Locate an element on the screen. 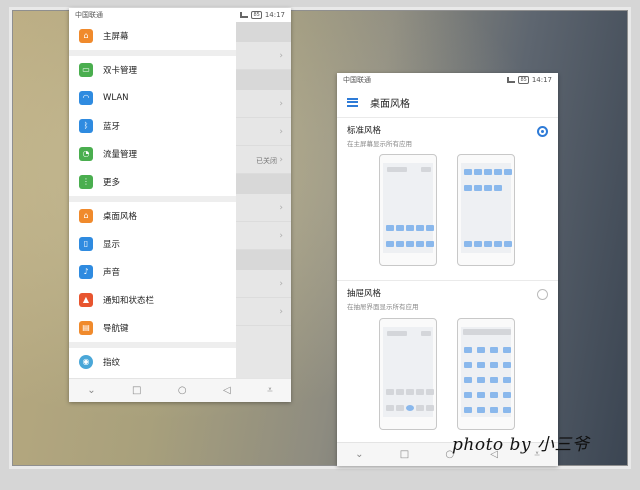 The image size is (640, 490). menu-item-fingerprint: ◉ 指纹 is located at coordinates (152, 362).